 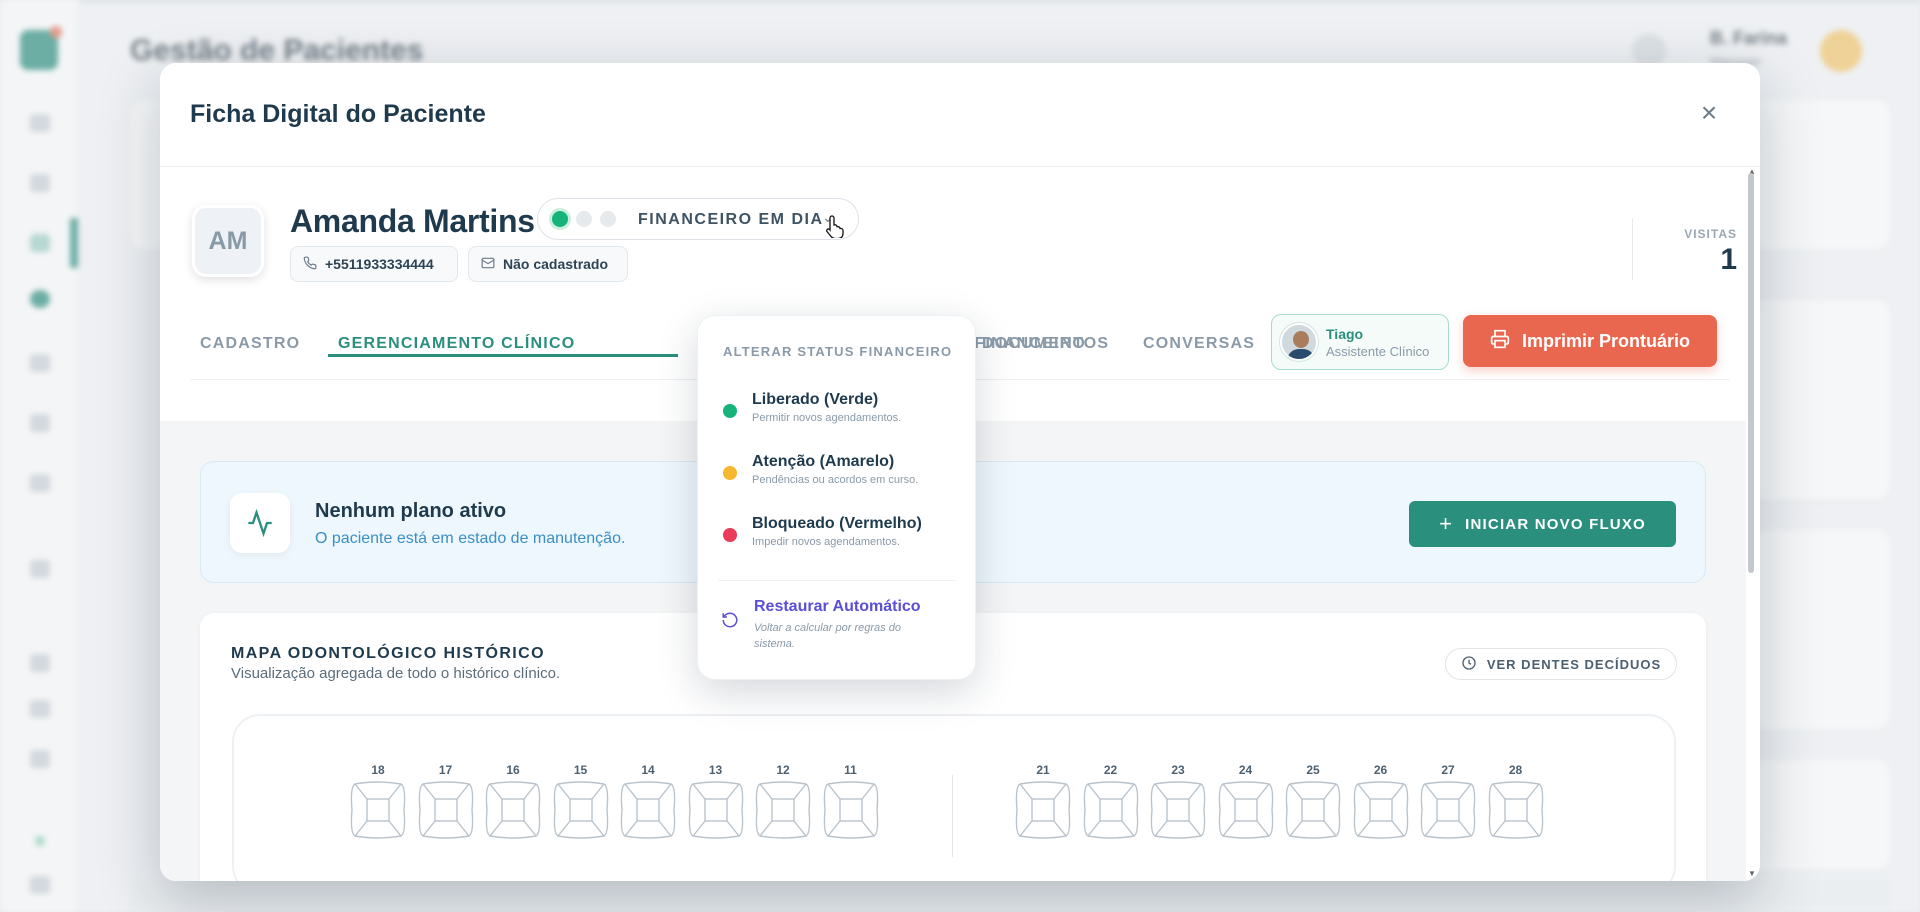 What do you see at coordinates (1728, 259) in the screenshot?
I see `visits-count: 1` at bounding box center [1728, 259].